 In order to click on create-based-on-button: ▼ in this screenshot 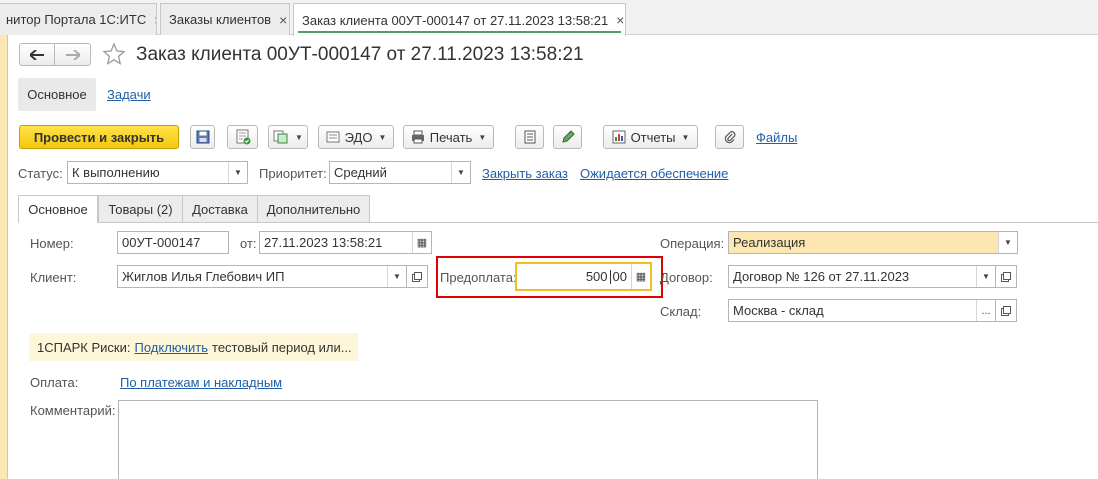, I will do `click(288, 137)`.